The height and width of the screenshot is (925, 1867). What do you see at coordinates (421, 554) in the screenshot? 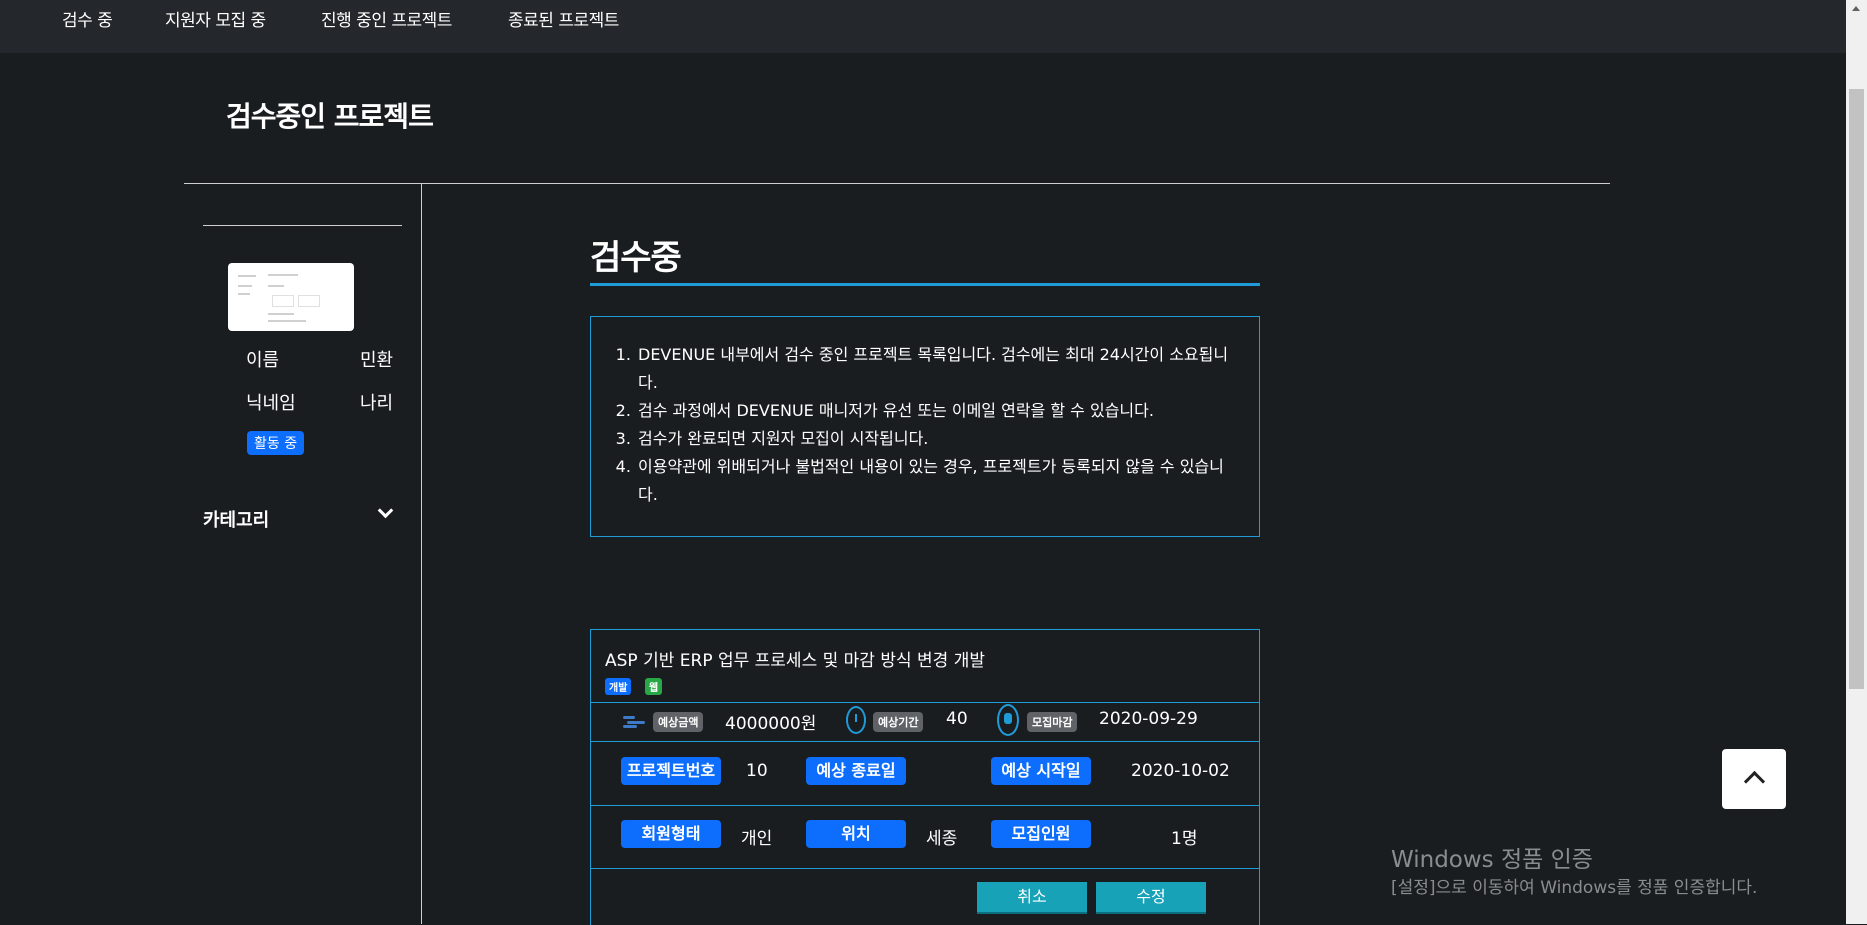
I see `sidebar-divider` at bounding box center [421, 554].